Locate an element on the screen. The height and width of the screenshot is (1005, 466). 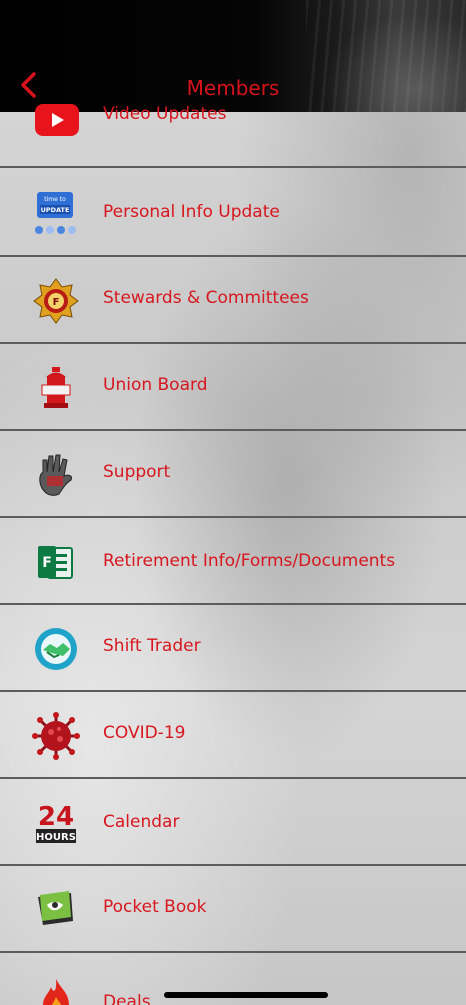
menu-item-video-updates: Video Updates is located at coordinates (233, 132).